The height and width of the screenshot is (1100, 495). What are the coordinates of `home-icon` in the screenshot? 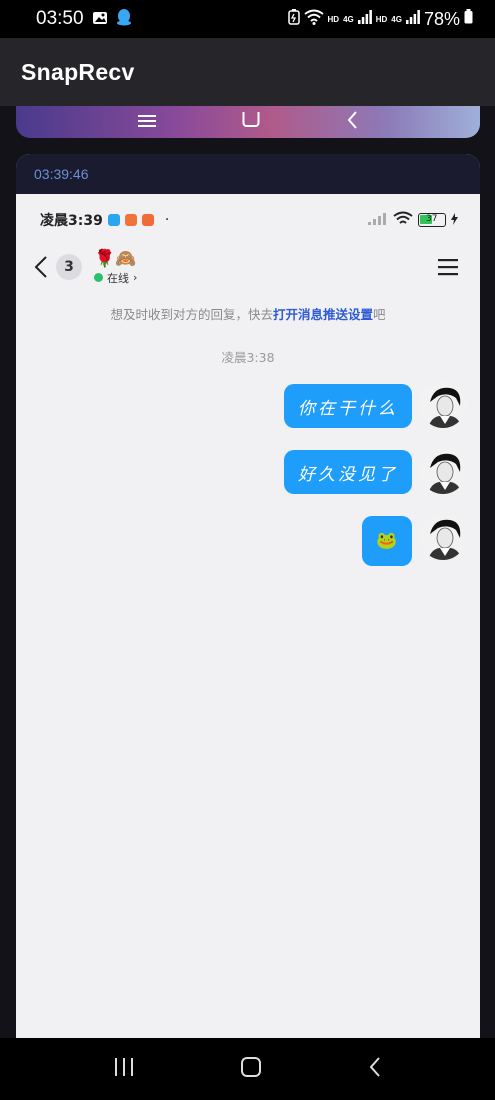 It's located at (251, 1069).